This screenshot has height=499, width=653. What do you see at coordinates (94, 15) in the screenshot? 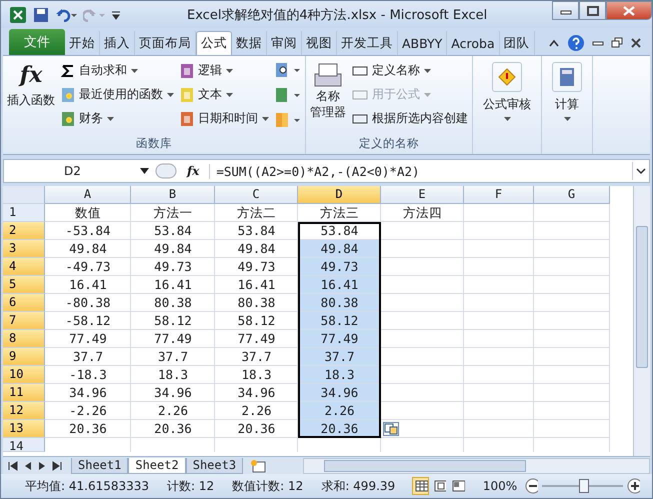
I see `redo-icon` at bounding box center [94, 15].